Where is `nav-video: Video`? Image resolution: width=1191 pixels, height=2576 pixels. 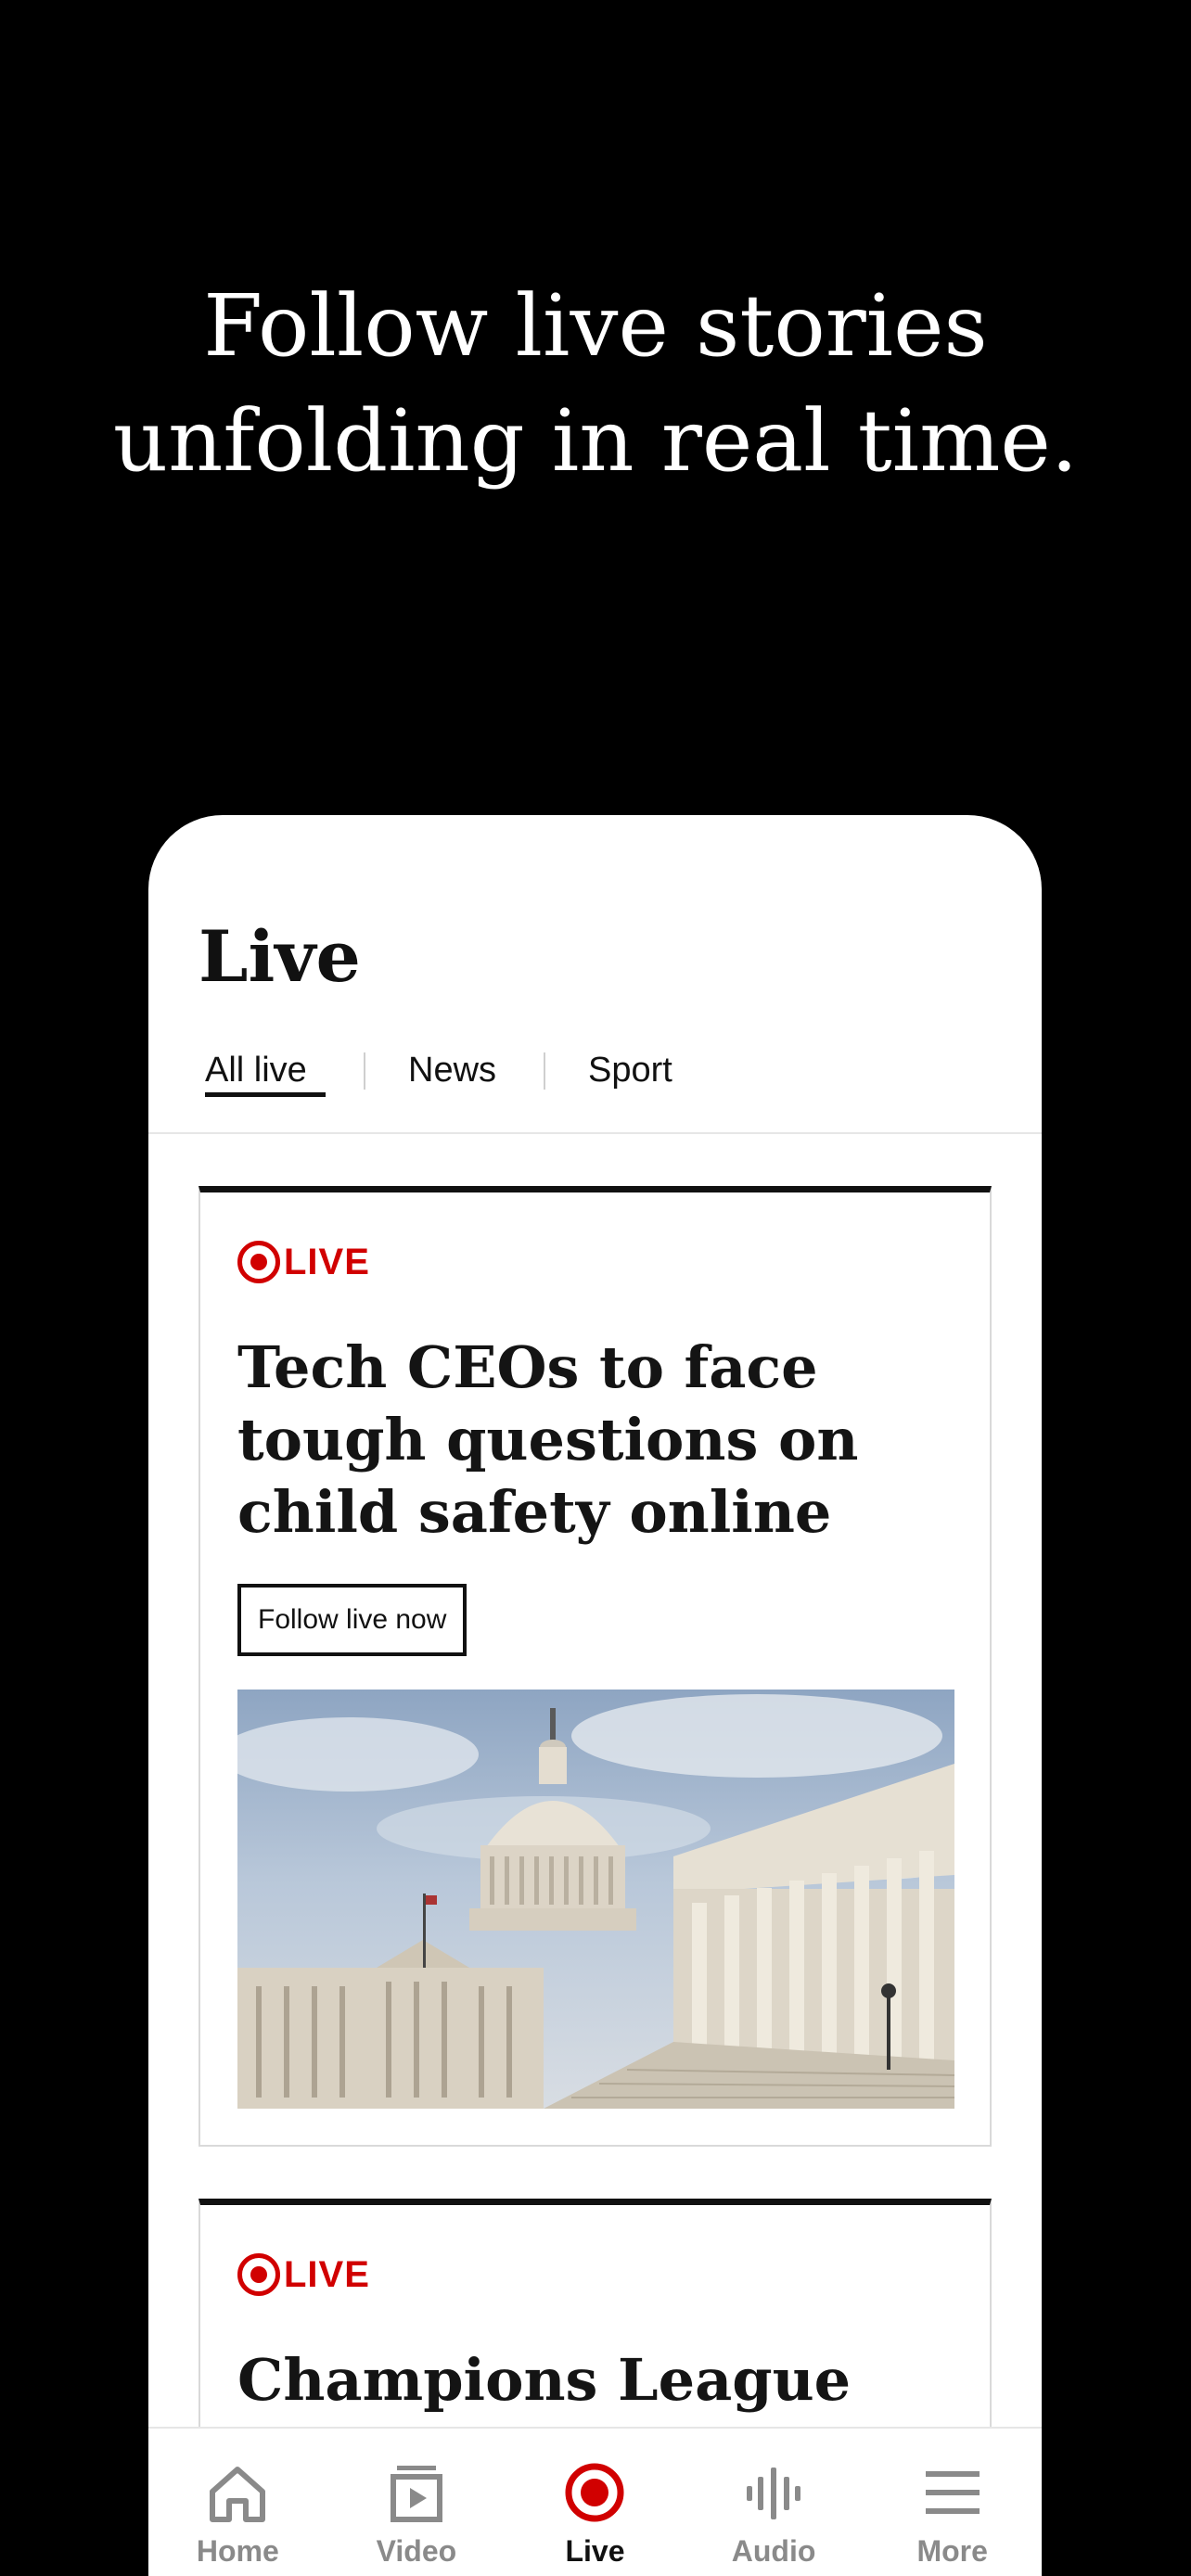 nav-video: Video is located at coordinates (416, 2502).